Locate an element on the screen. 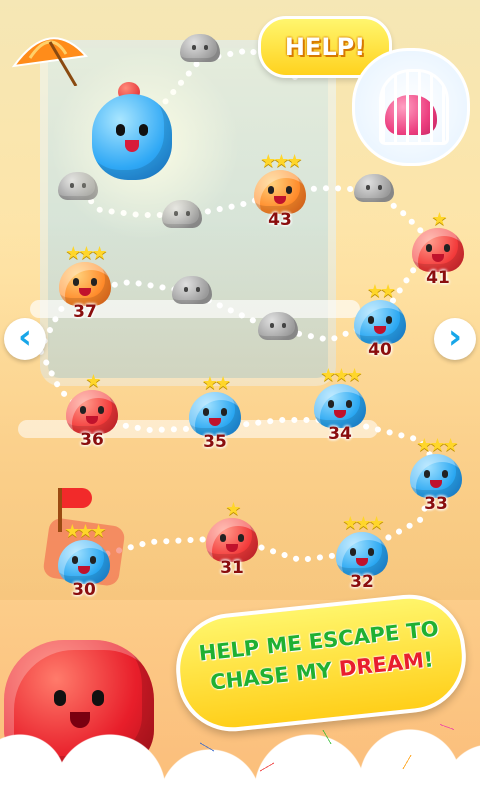  level-number: 34 is located at coordinates (340, 434).